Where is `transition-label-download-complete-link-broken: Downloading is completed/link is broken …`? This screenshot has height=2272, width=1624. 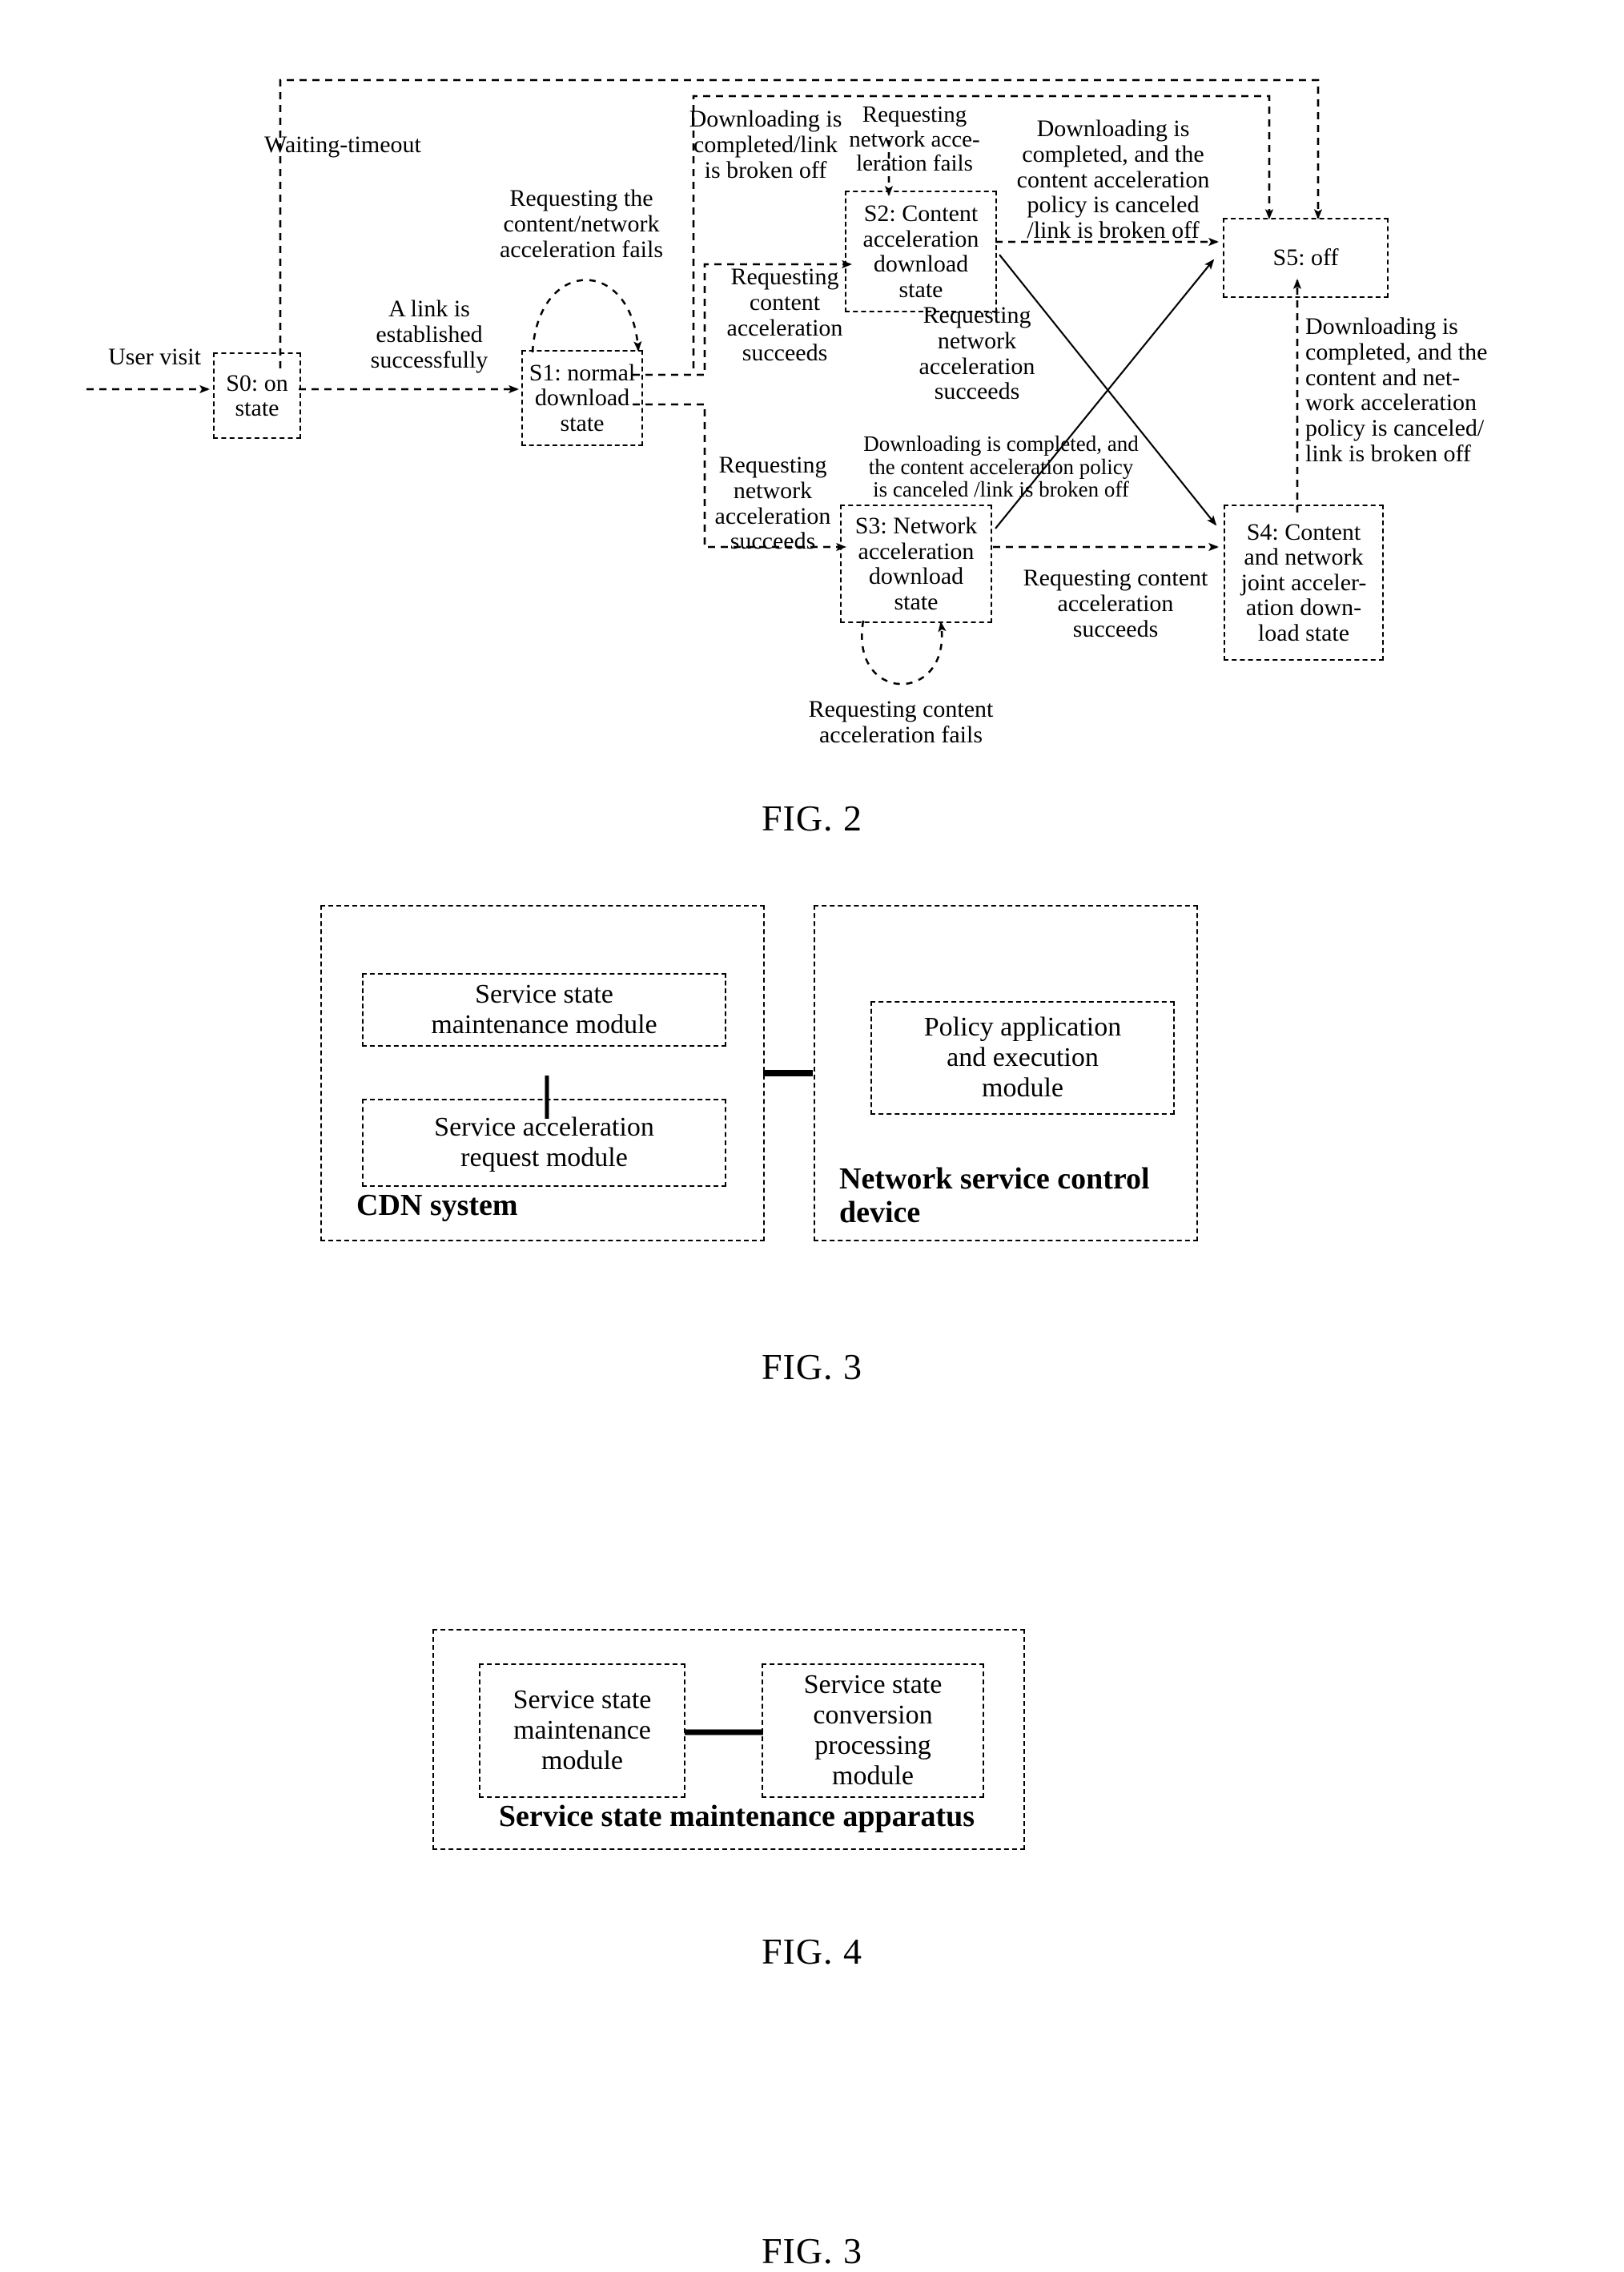
transition-label-download-complete-link-broken: Downloading is completed/link is broken … is located at coordinates (765, 144).